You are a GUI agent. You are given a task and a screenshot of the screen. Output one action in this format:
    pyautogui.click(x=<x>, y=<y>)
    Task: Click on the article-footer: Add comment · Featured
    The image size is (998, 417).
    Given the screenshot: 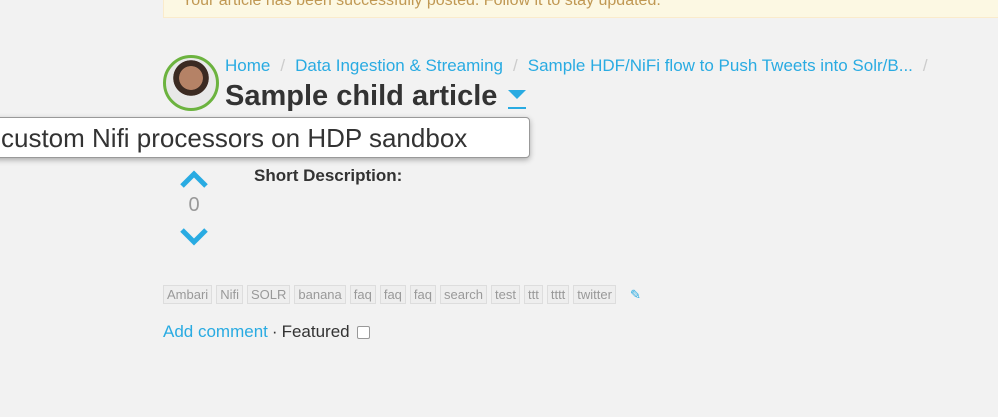 What is the action you would take?
    pyautogui.click(x=266, y=332)
    